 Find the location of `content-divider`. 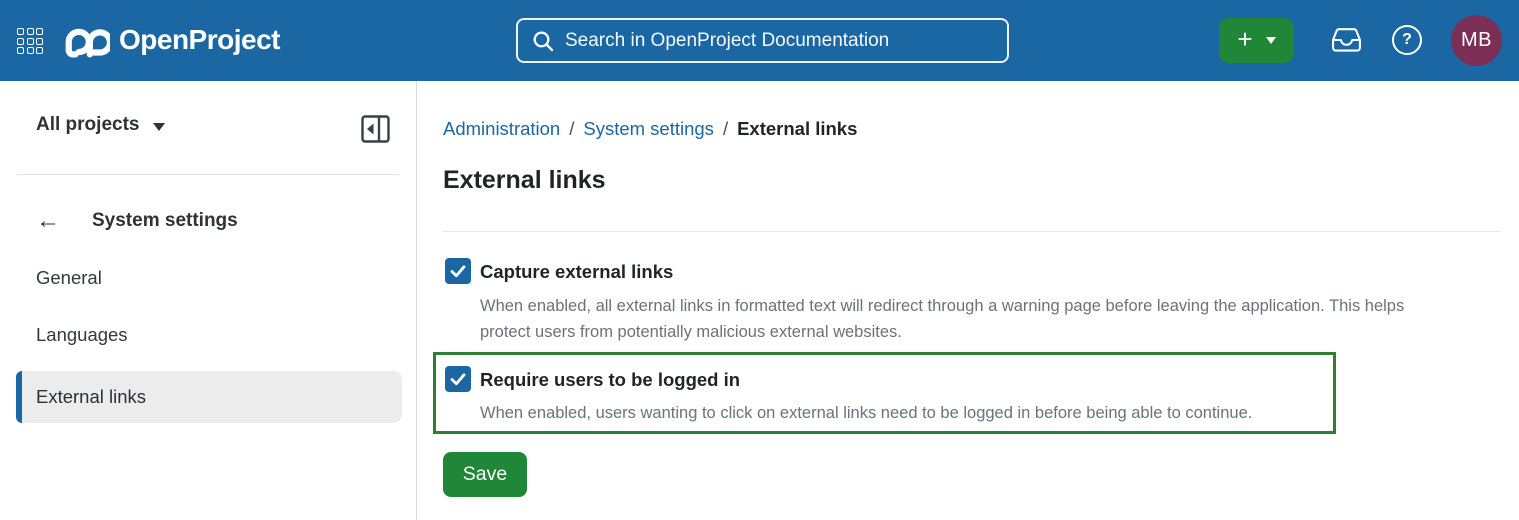

content-divider is located at coordinates (971, 231).